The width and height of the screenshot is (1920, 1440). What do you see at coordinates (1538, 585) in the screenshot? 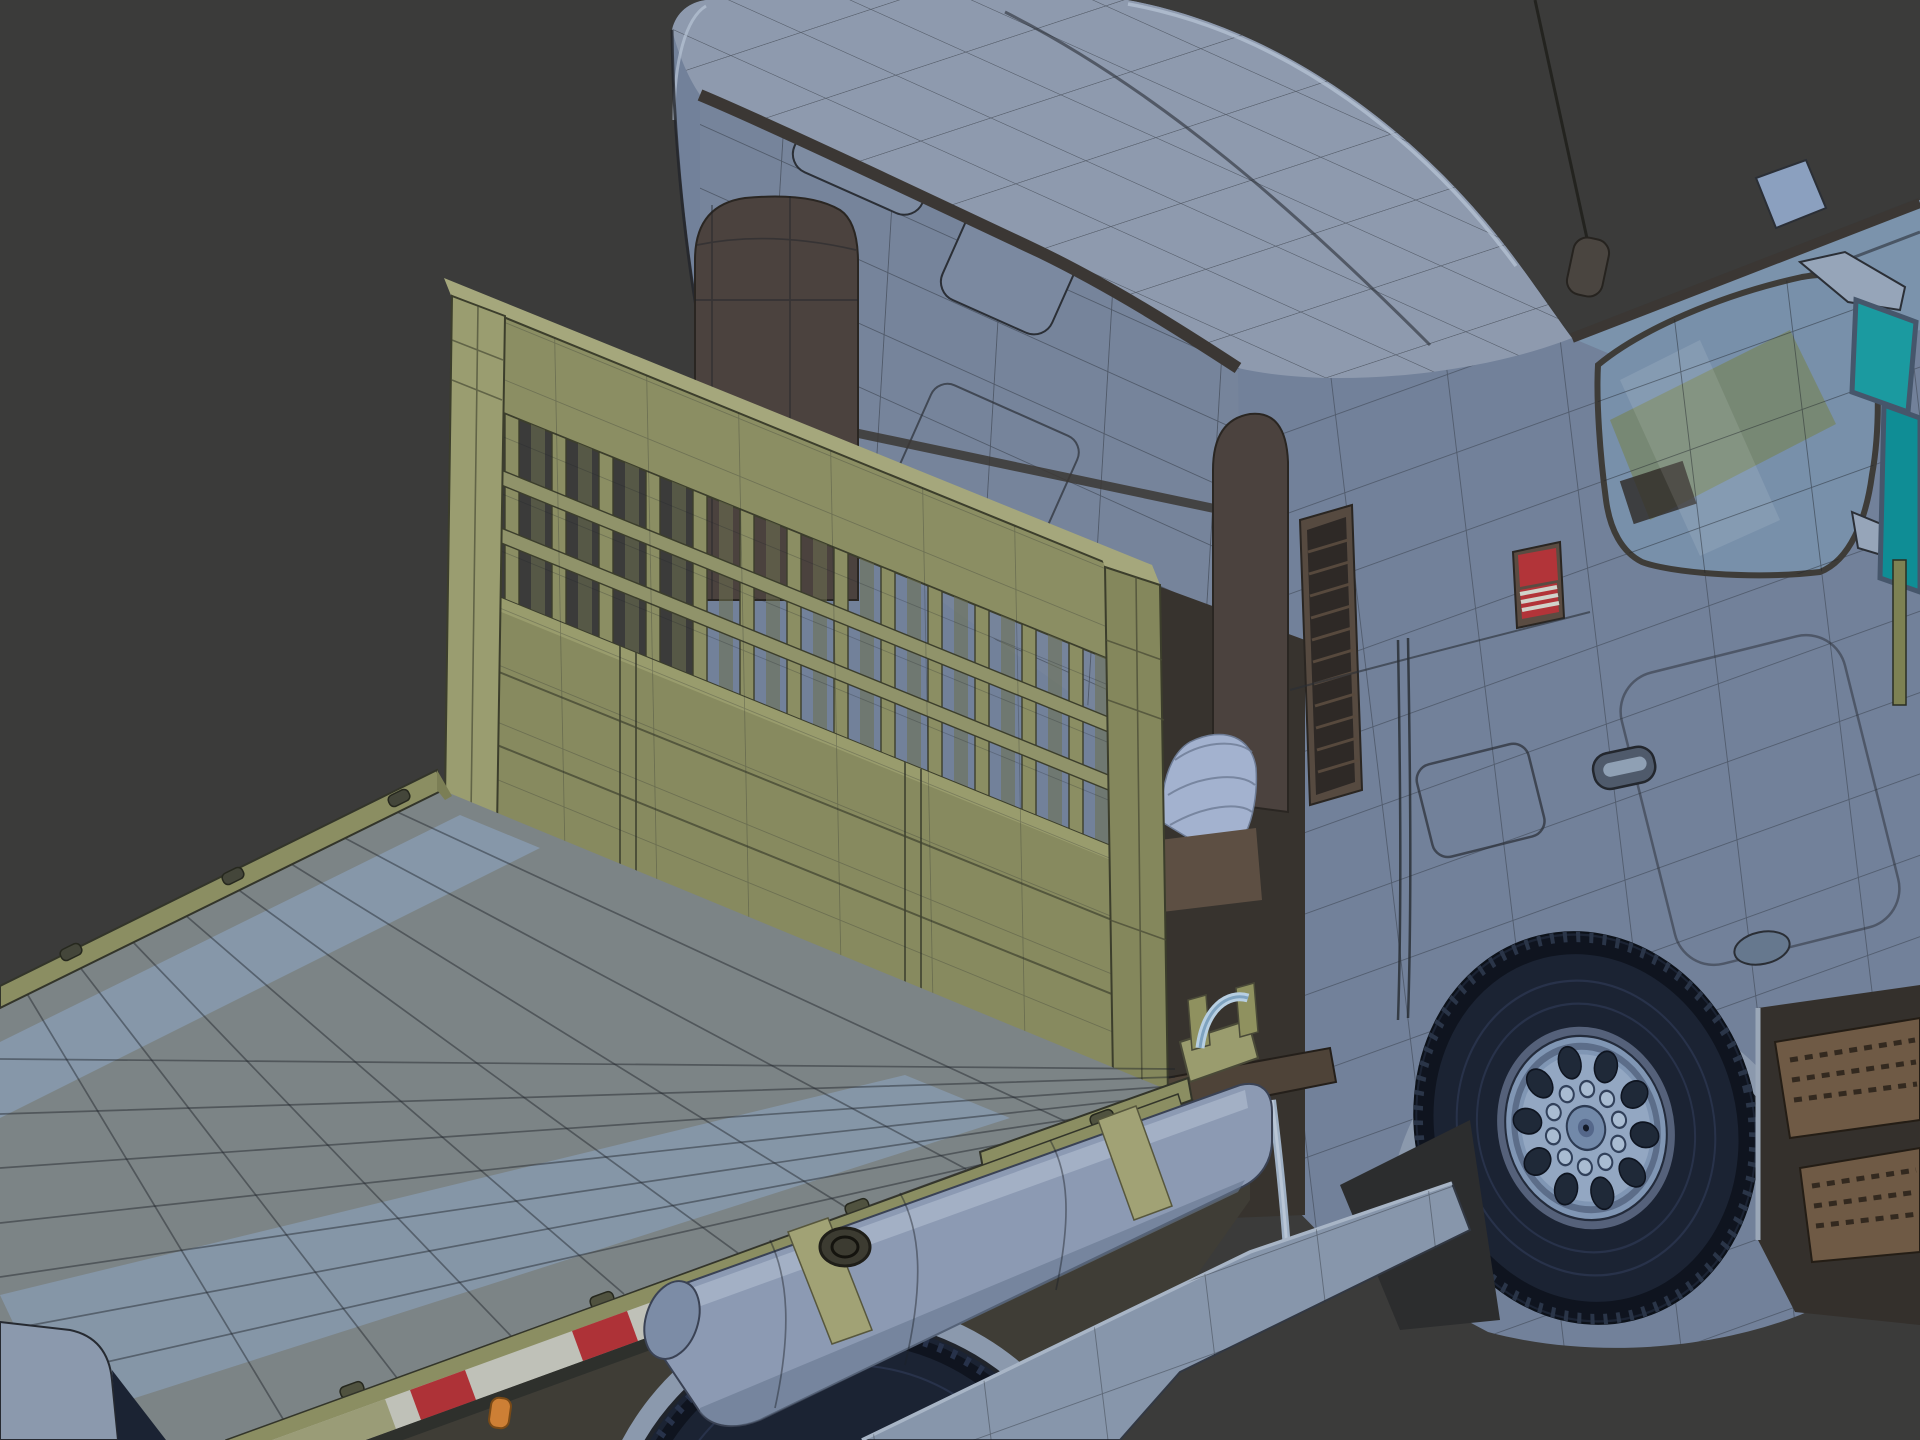
I see `reflector-badge` at bounding box center [1538, 585].